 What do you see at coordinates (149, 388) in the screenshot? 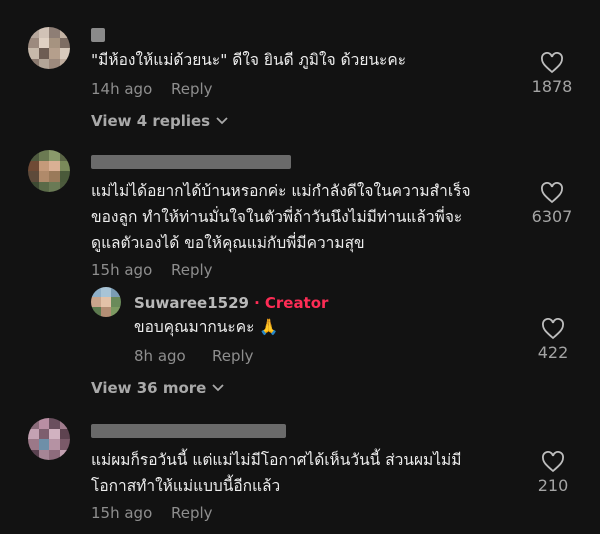
I see `view-more-label: View 36 more` at bounding box center [149, 388].